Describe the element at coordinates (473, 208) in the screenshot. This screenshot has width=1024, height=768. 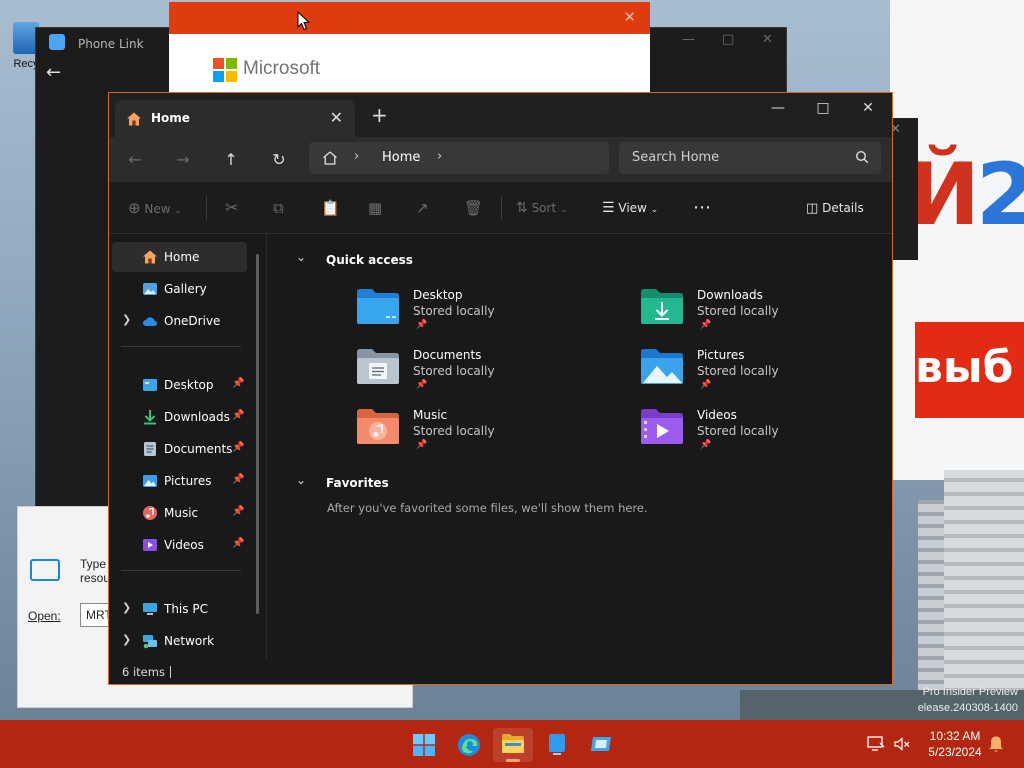
I see `delete-icon: 🗑` at that location.